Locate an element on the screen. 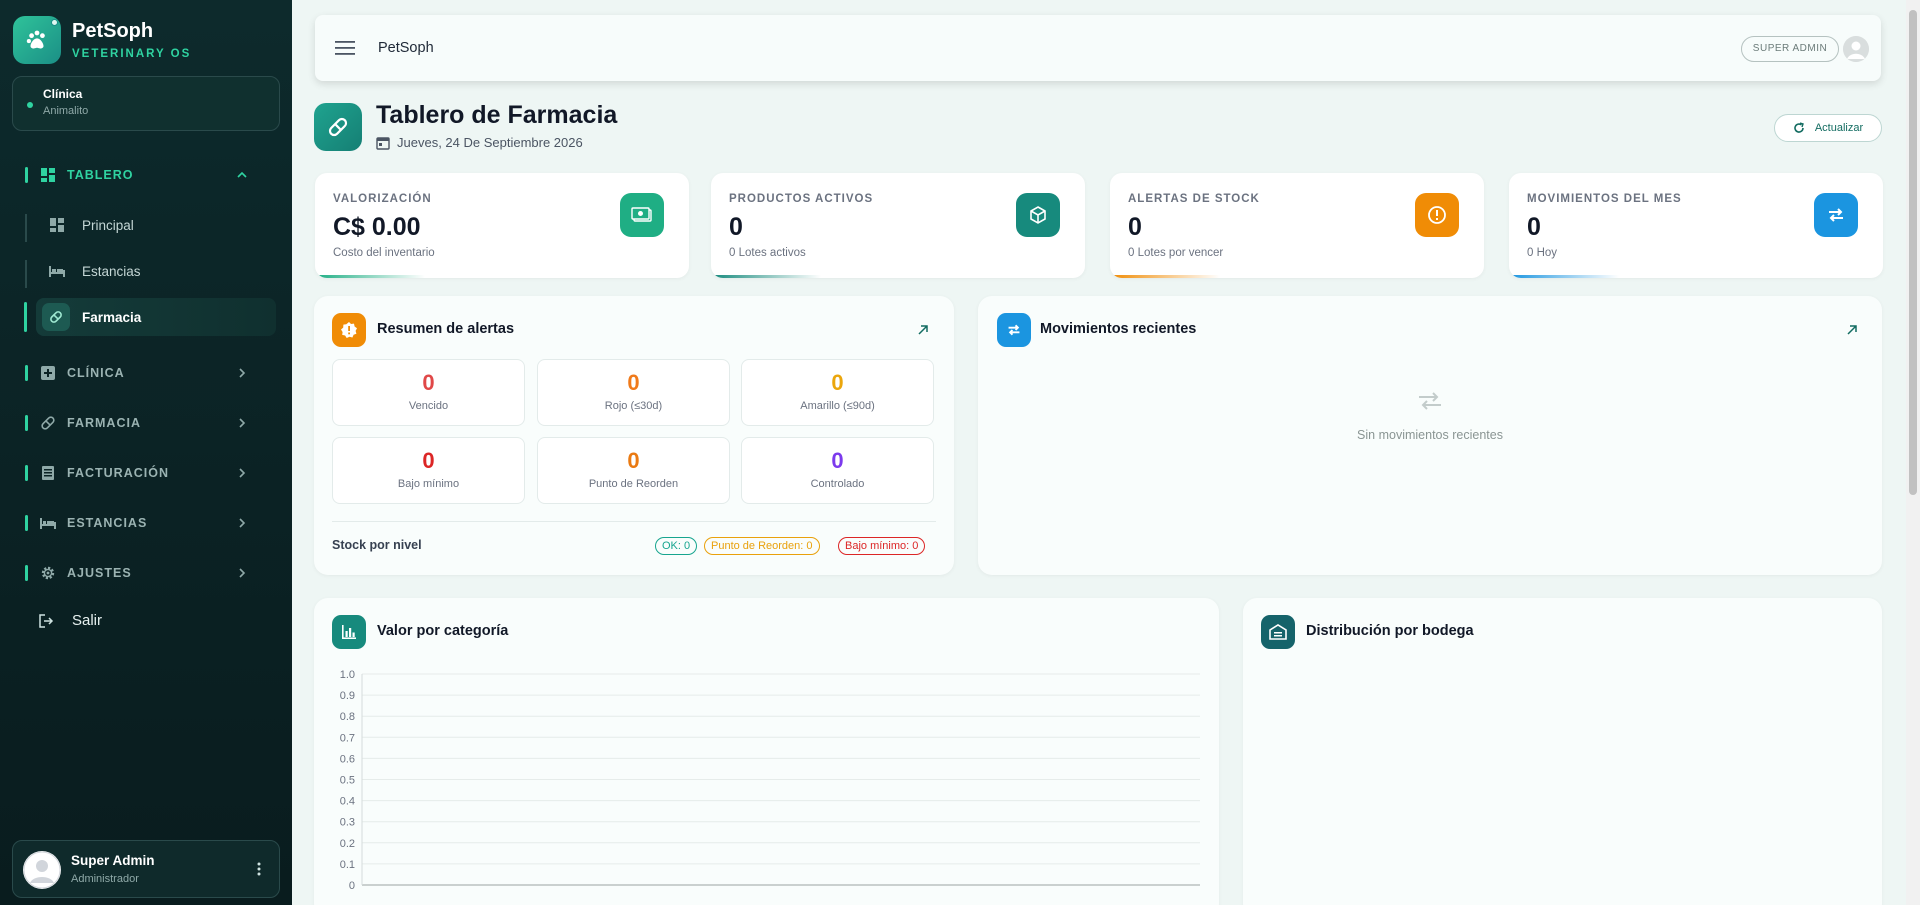 The height and width of the screenshot is (905, 1920). alert-label: Controlado is located at coordinates (837, 484).